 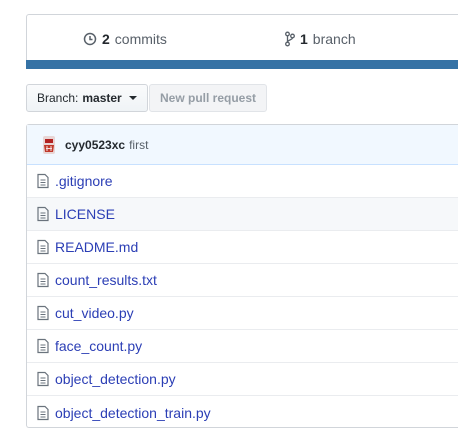 What do you see at coordinates (242, 181) in the screenshot?
I see `file-row: .gitignore` at bounding box center [242, 181].